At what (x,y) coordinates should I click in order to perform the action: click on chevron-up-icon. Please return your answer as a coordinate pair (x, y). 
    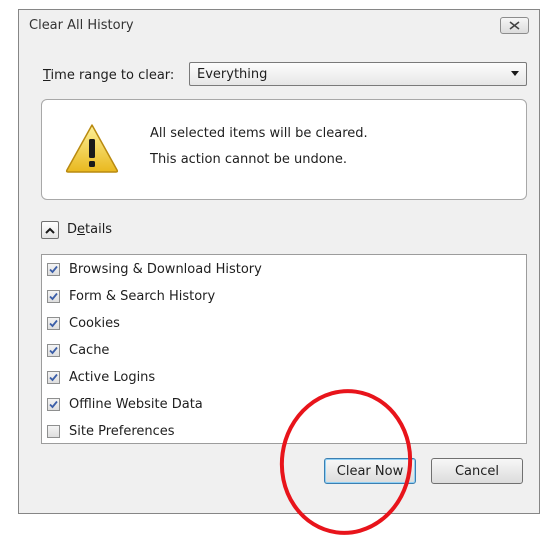
    Looking at the image, I should click on (50, 230).